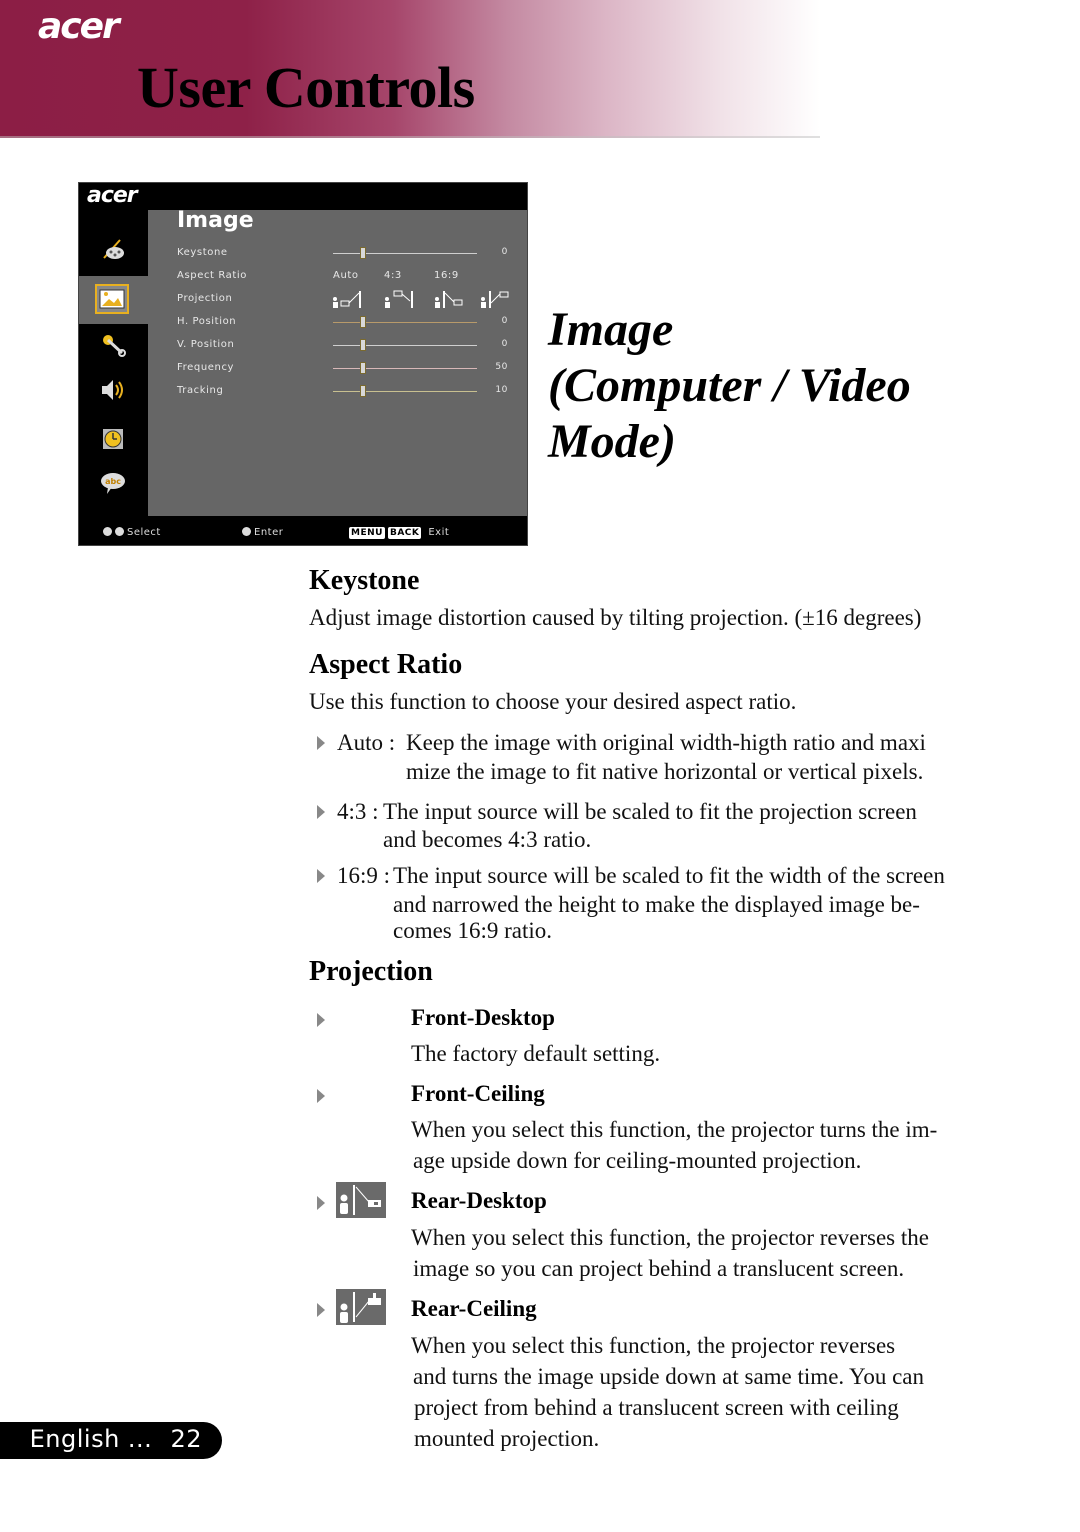 This screenshot has width=1080, height=1532. I want to click on osd-row-label: H. Position, so click(207, 321).